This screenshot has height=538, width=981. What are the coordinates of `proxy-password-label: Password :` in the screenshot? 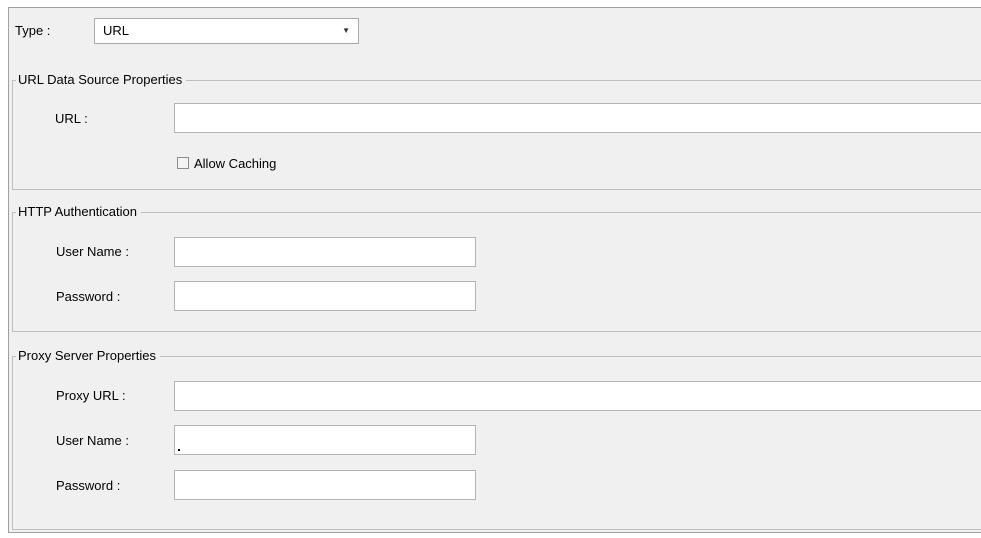 It's located at (88, 485).